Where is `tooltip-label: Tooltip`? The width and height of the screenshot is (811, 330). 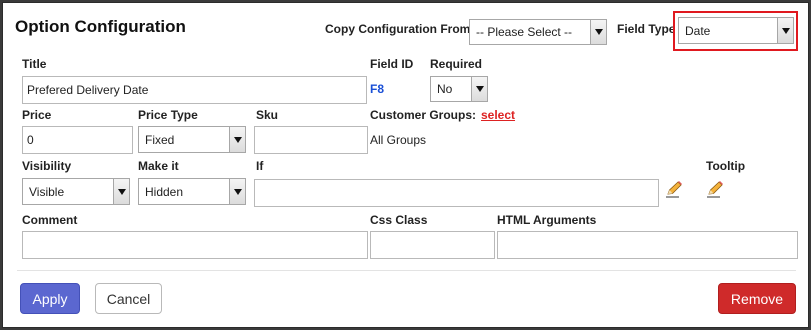
tooltip-label: Tooltip is located at coordinates (726, 166).